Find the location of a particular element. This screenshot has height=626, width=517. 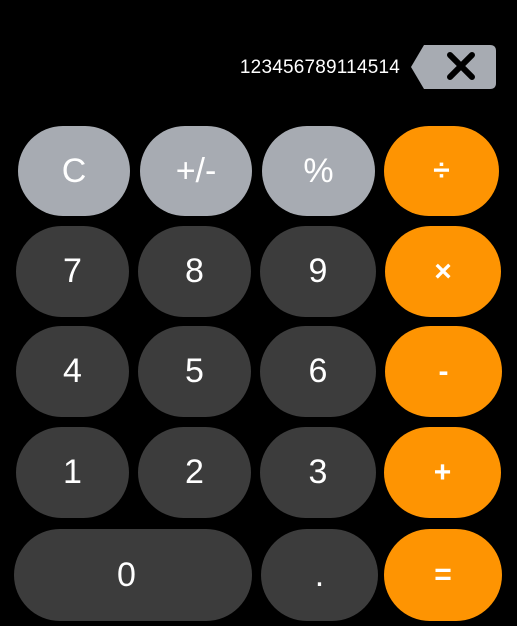

backspace-icon is located at coordinates (453, 67).